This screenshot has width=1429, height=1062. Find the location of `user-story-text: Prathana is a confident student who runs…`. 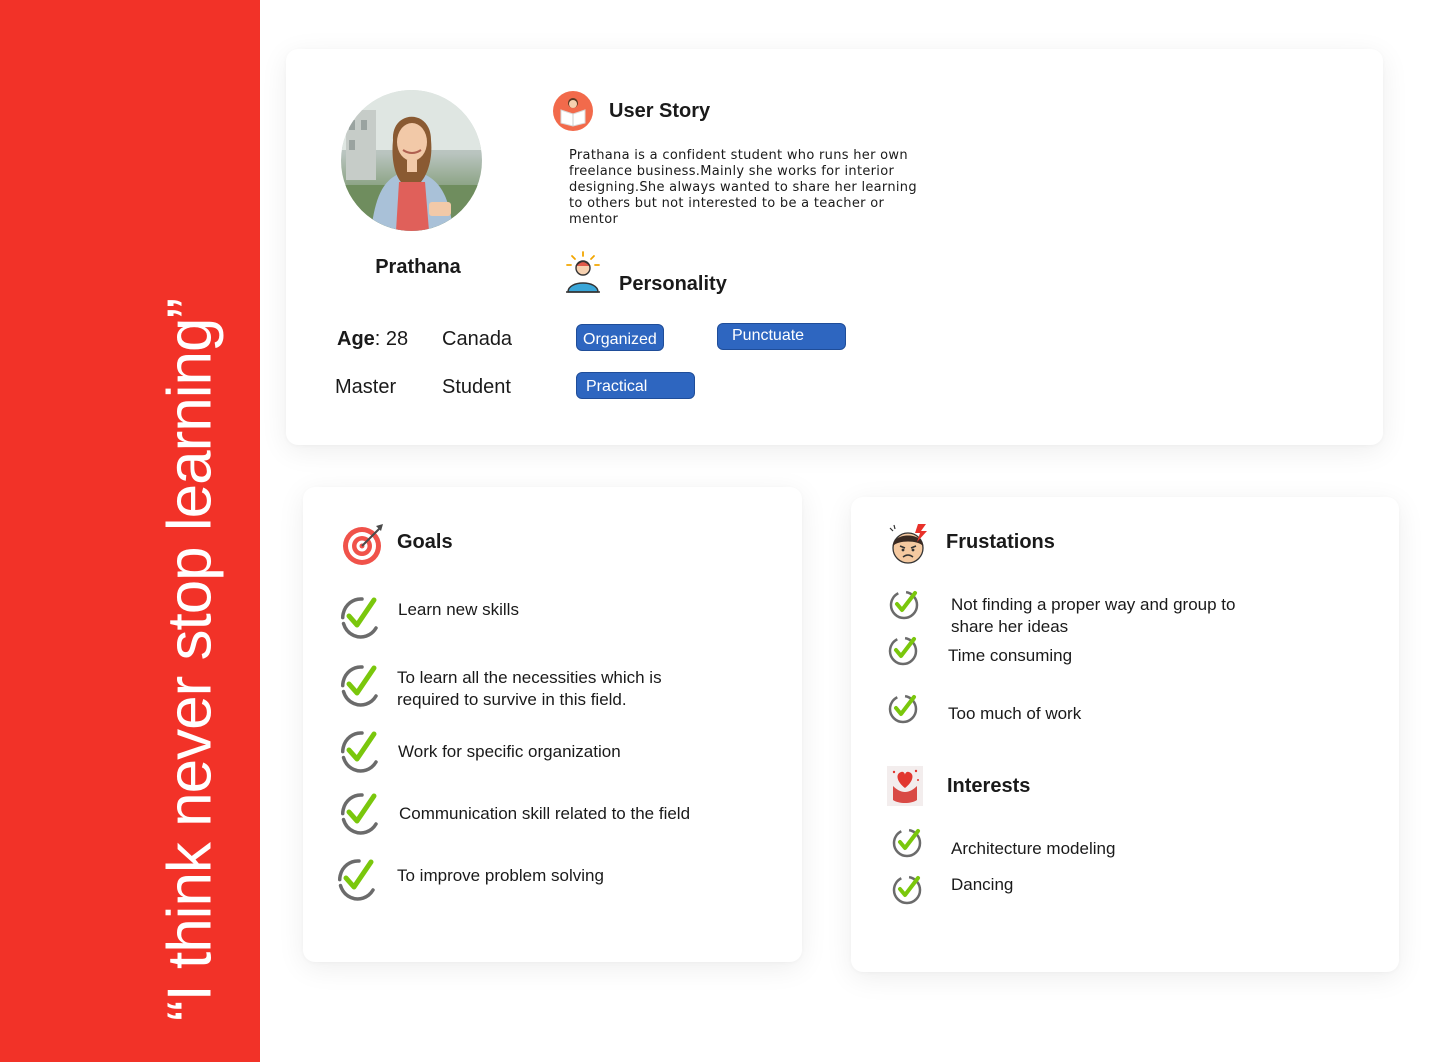

user-story-text: Prathana is a confident student who runs… is located at coordinates (743, 187).